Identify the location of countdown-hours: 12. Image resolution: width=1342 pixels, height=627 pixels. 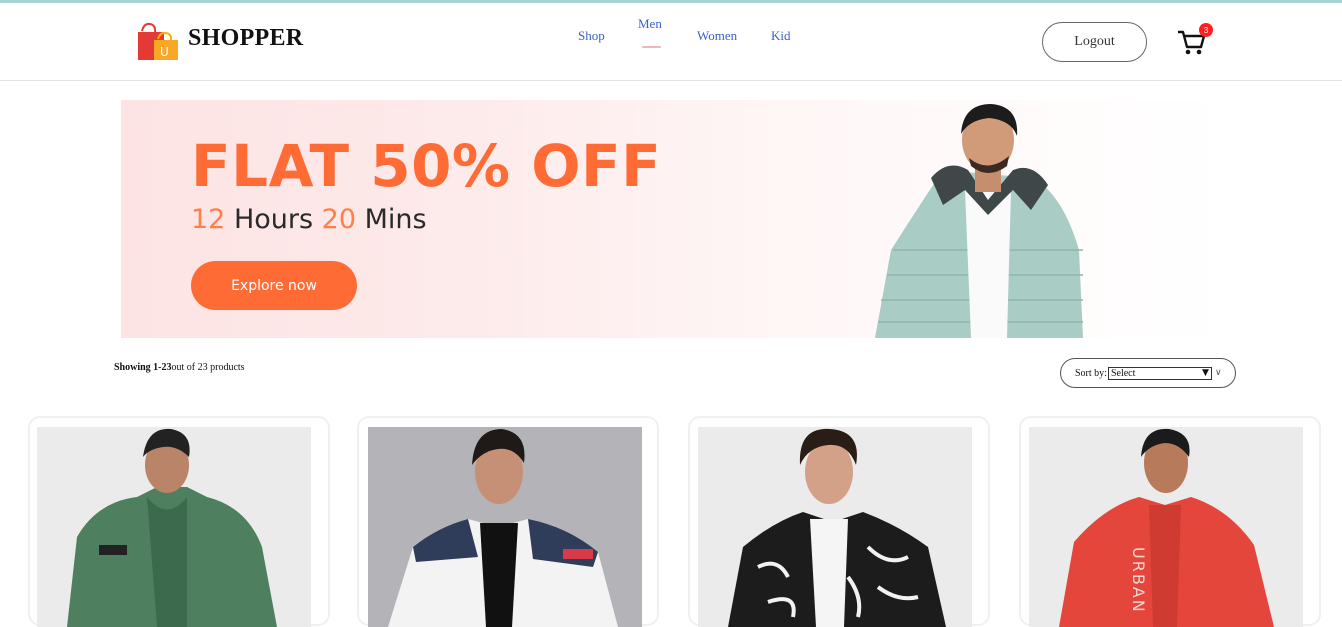
(208, 219).